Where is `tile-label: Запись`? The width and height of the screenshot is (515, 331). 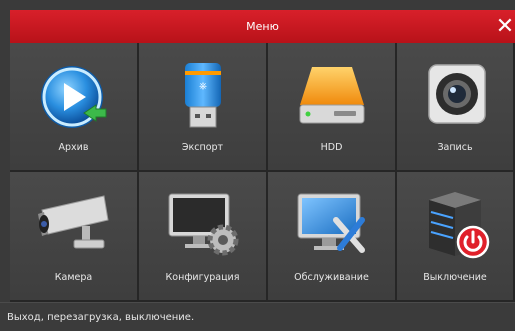 tile-label: Запись is located at coordinates (455, 147).